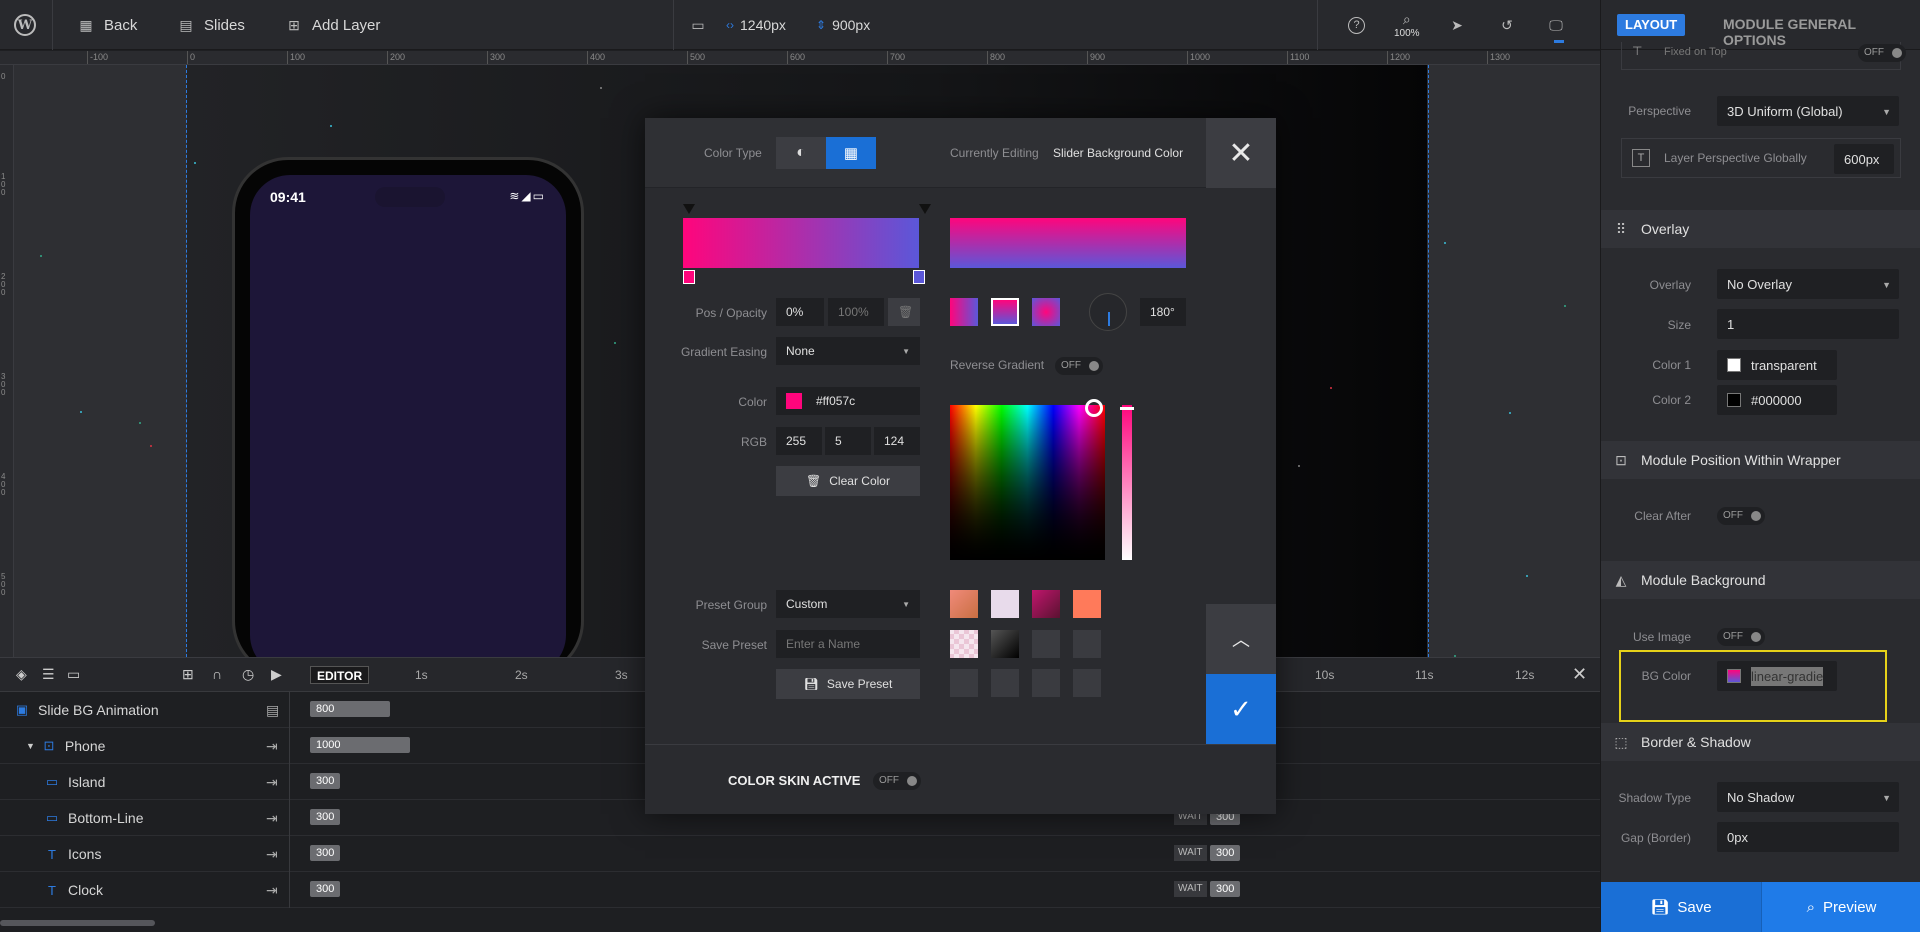 This screenshot has width=1920, height=932. What do you see at coordinates (904, 312) in the screenshot?
I see `delete-stop-button: 🗑︎` at bounding box center [904, 312].